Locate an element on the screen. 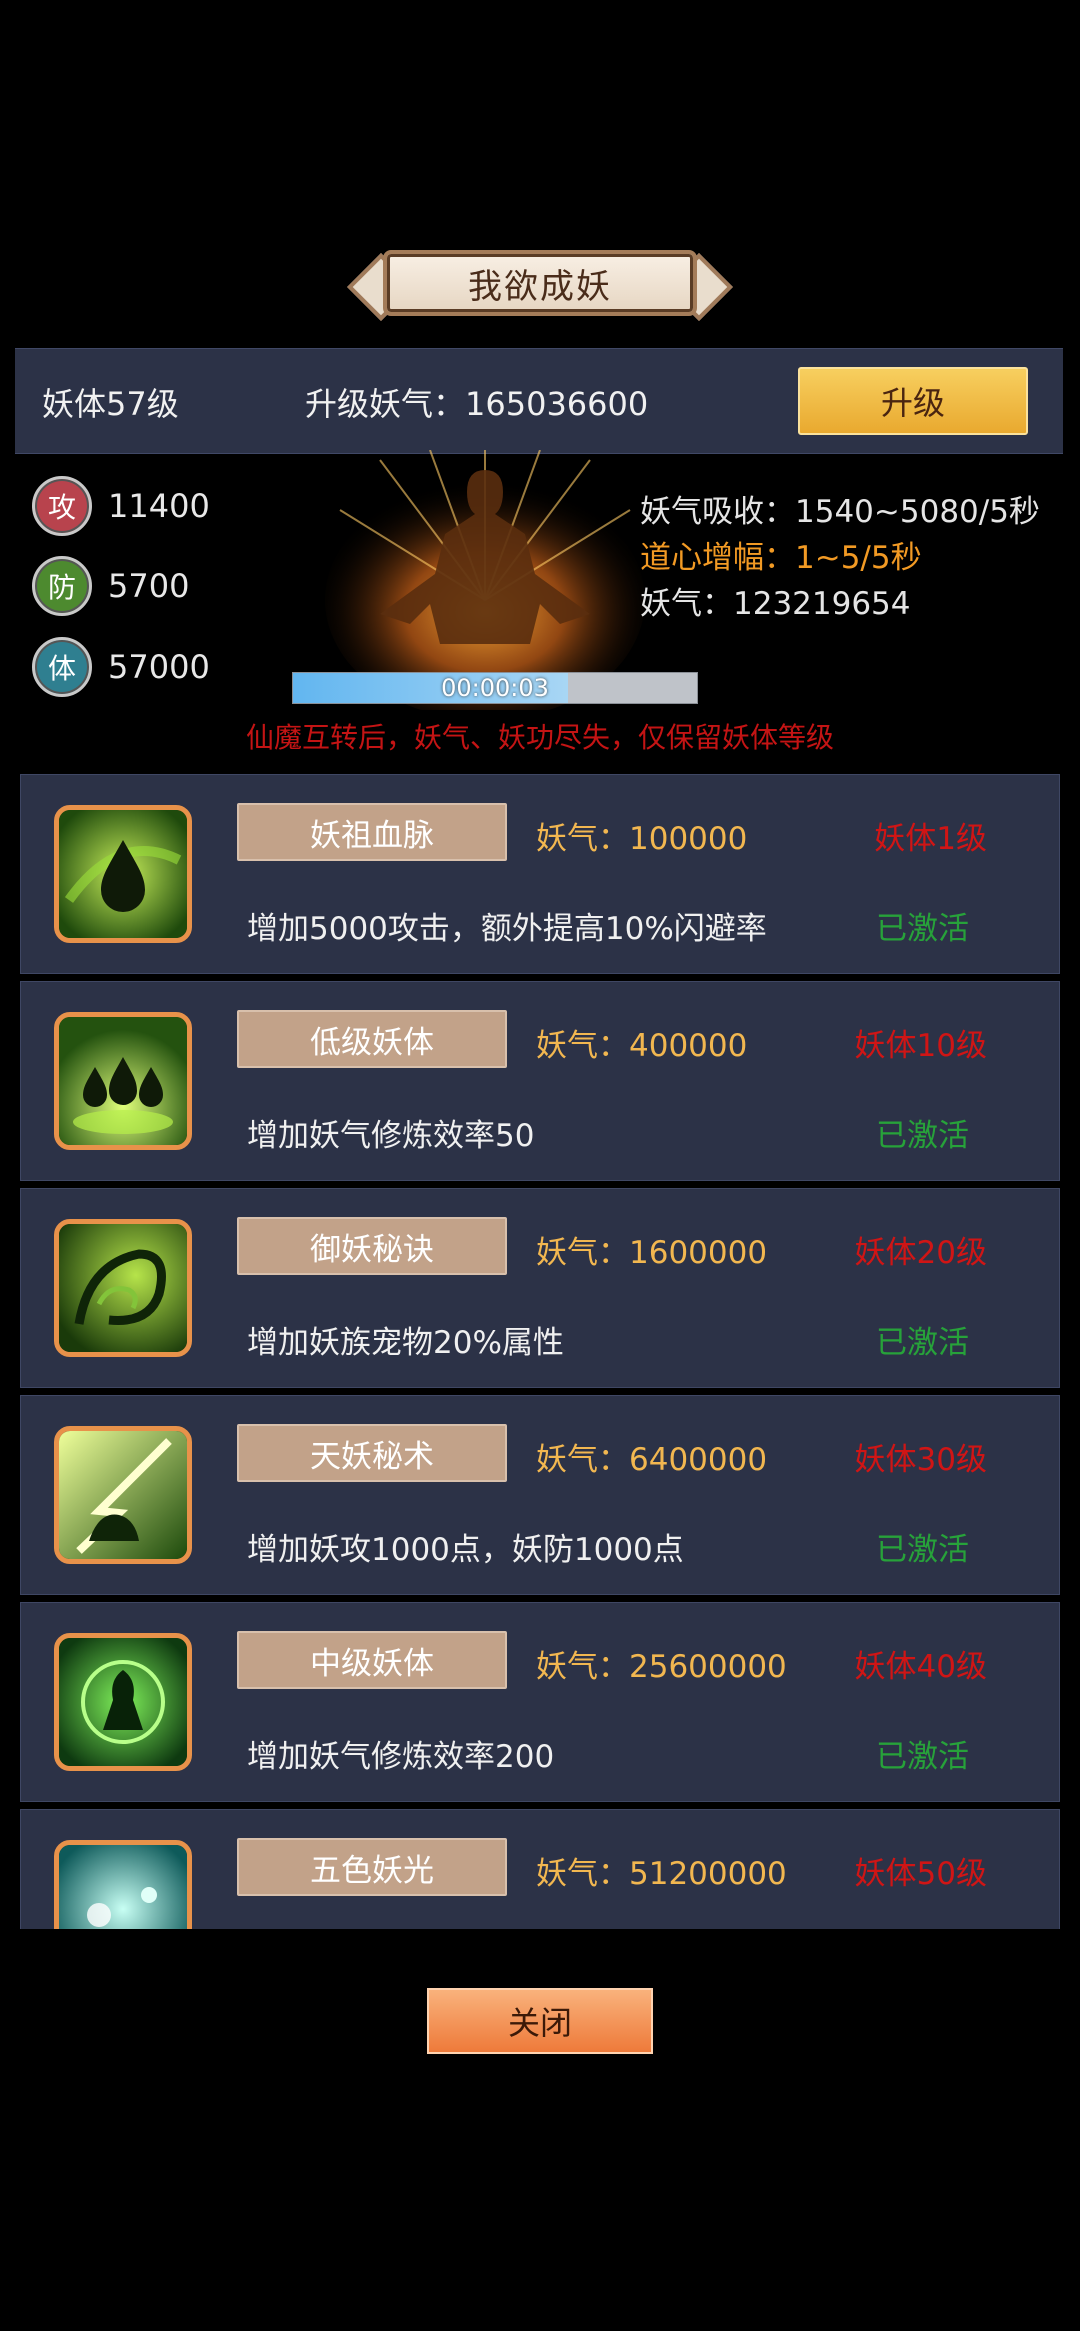 The image size is (1080, 2331). defense-stat: 防 5700 is located at coordinates (132, 586).